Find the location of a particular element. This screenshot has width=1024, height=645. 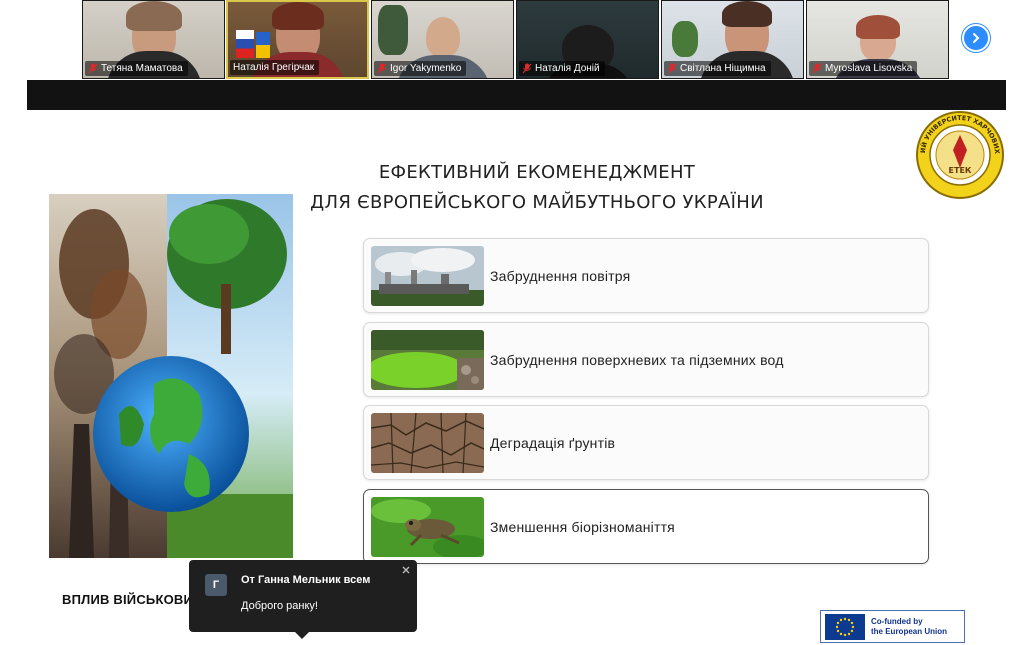

participant-tile: Igor Yakymenko is located at coordinates (442, 39).